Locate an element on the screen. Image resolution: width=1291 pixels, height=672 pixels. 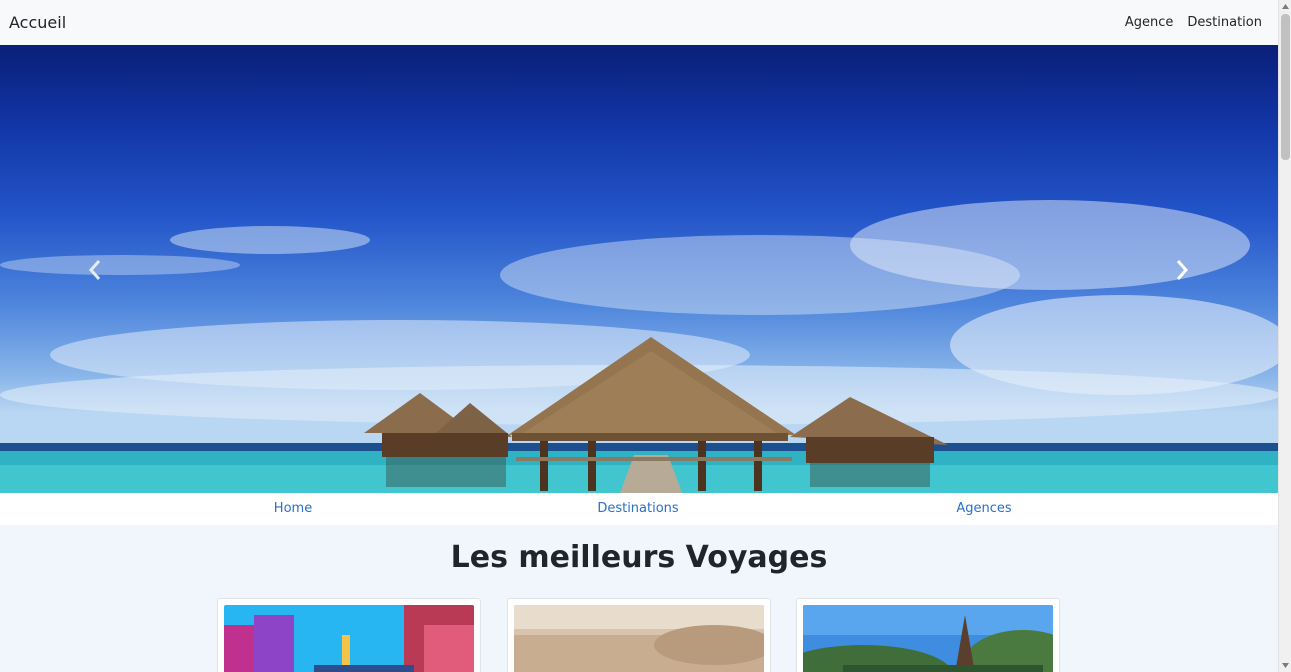
nav-link-destination: Destination is located at coordinates (1224, 22).